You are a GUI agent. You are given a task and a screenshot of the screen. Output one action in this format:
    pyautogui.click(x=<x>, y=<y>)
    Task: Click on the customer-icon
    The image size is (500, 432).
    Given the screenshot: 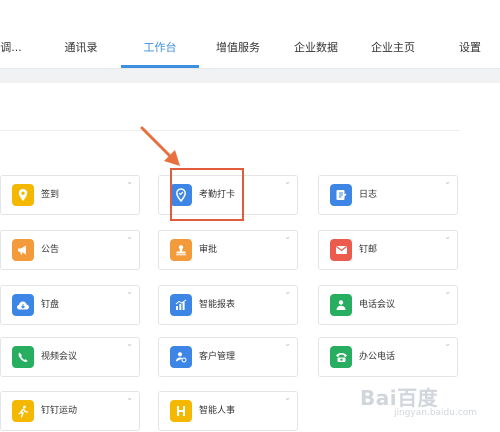 What is the action you would take?
    pyautogui.click(x=181, y=357)
    